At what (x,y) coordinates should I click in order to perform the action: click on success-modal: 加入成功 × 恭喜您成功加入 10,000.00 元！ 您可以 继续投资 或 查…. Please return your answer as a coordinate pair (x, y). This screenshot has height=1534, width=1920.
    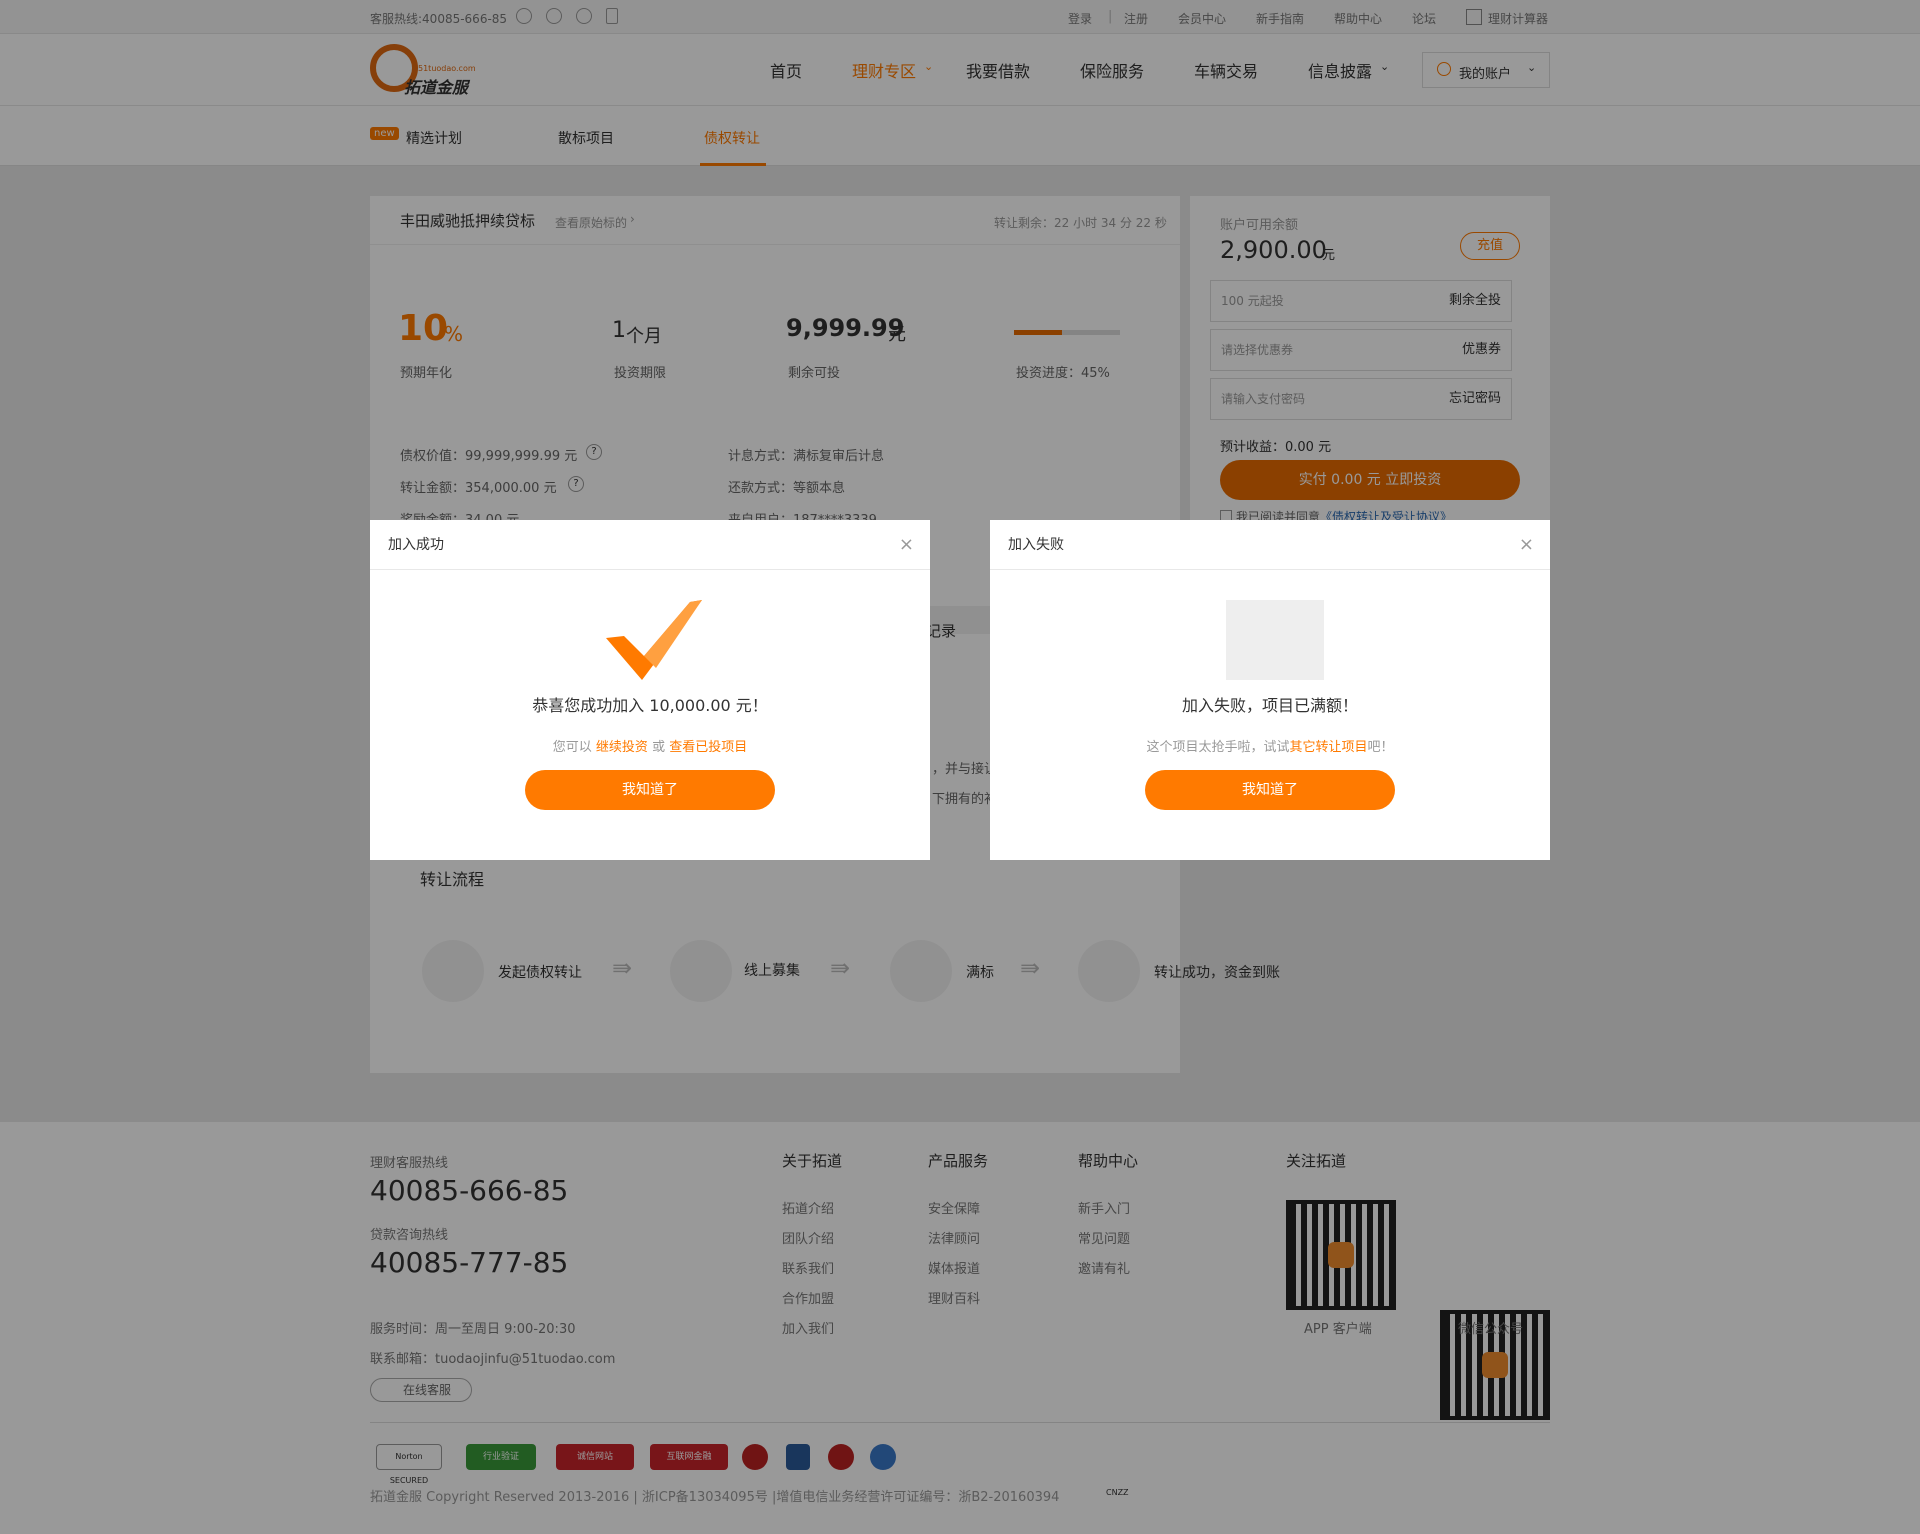
    Looking at the image, I should click on (650, 690).